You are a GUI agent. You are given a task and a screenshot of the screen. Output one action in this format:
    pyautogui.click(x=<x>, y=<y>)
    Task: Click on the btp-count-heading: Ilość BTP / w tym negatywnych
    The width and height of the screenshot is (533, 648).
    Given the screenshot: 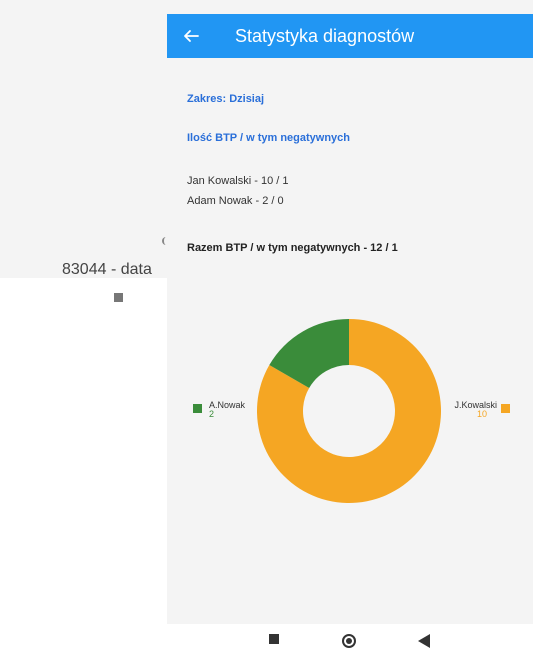 What is the action you would take?
    pyautogui.click(x=269, y=138)
    